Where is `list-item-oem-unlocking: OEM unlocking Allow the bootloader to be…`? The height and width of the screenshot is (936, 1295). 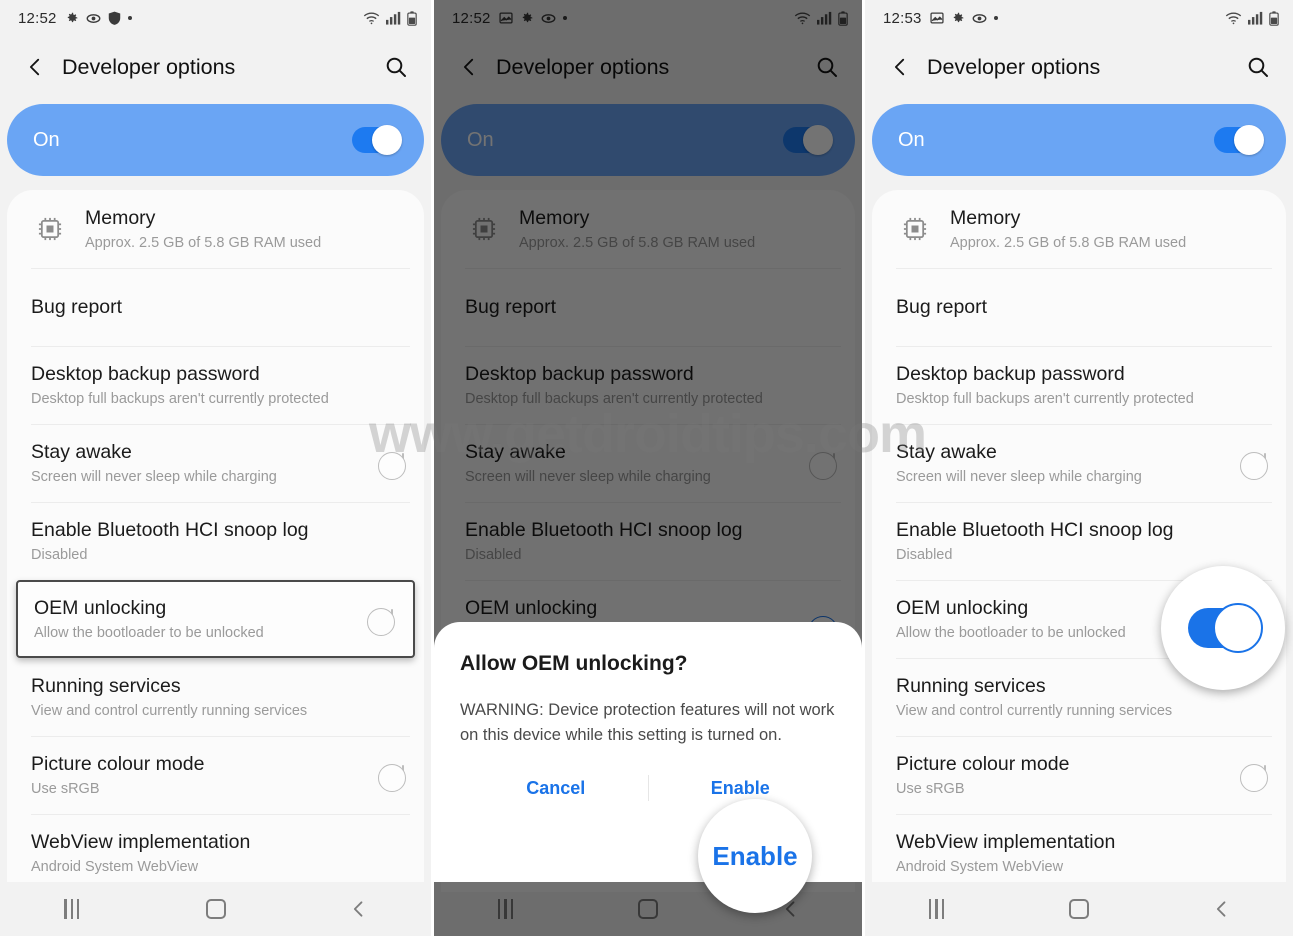
list-item-oem-unlocking: OEM unlocking Allow the bootloader to be… is located at coordinates (215, 619).